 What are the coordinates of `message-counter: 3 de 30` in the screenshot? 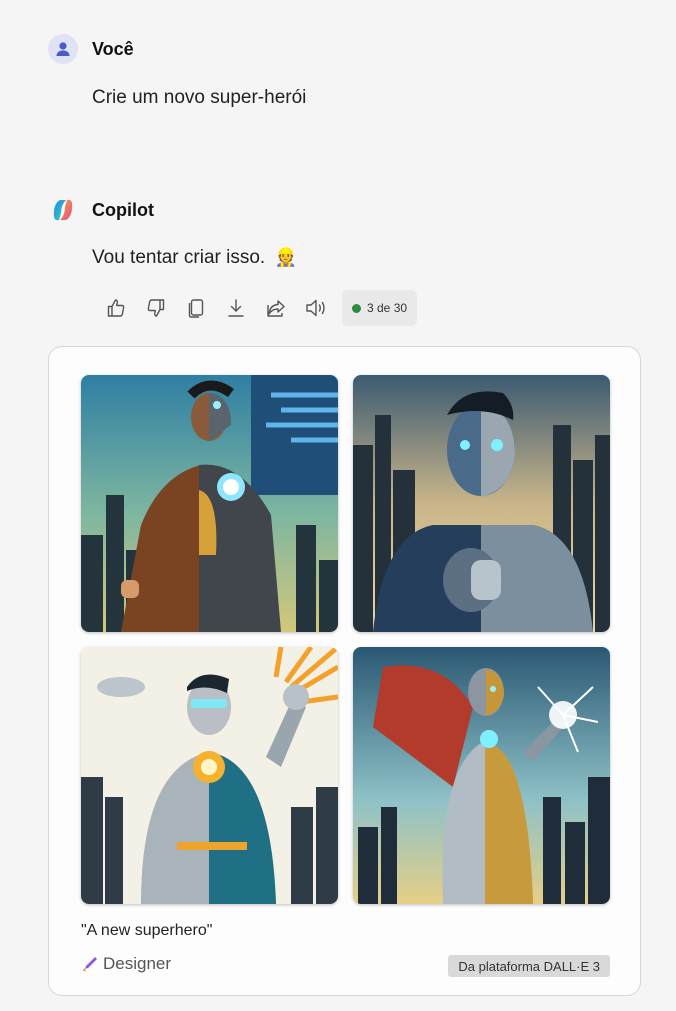 It's located at (380, 308).